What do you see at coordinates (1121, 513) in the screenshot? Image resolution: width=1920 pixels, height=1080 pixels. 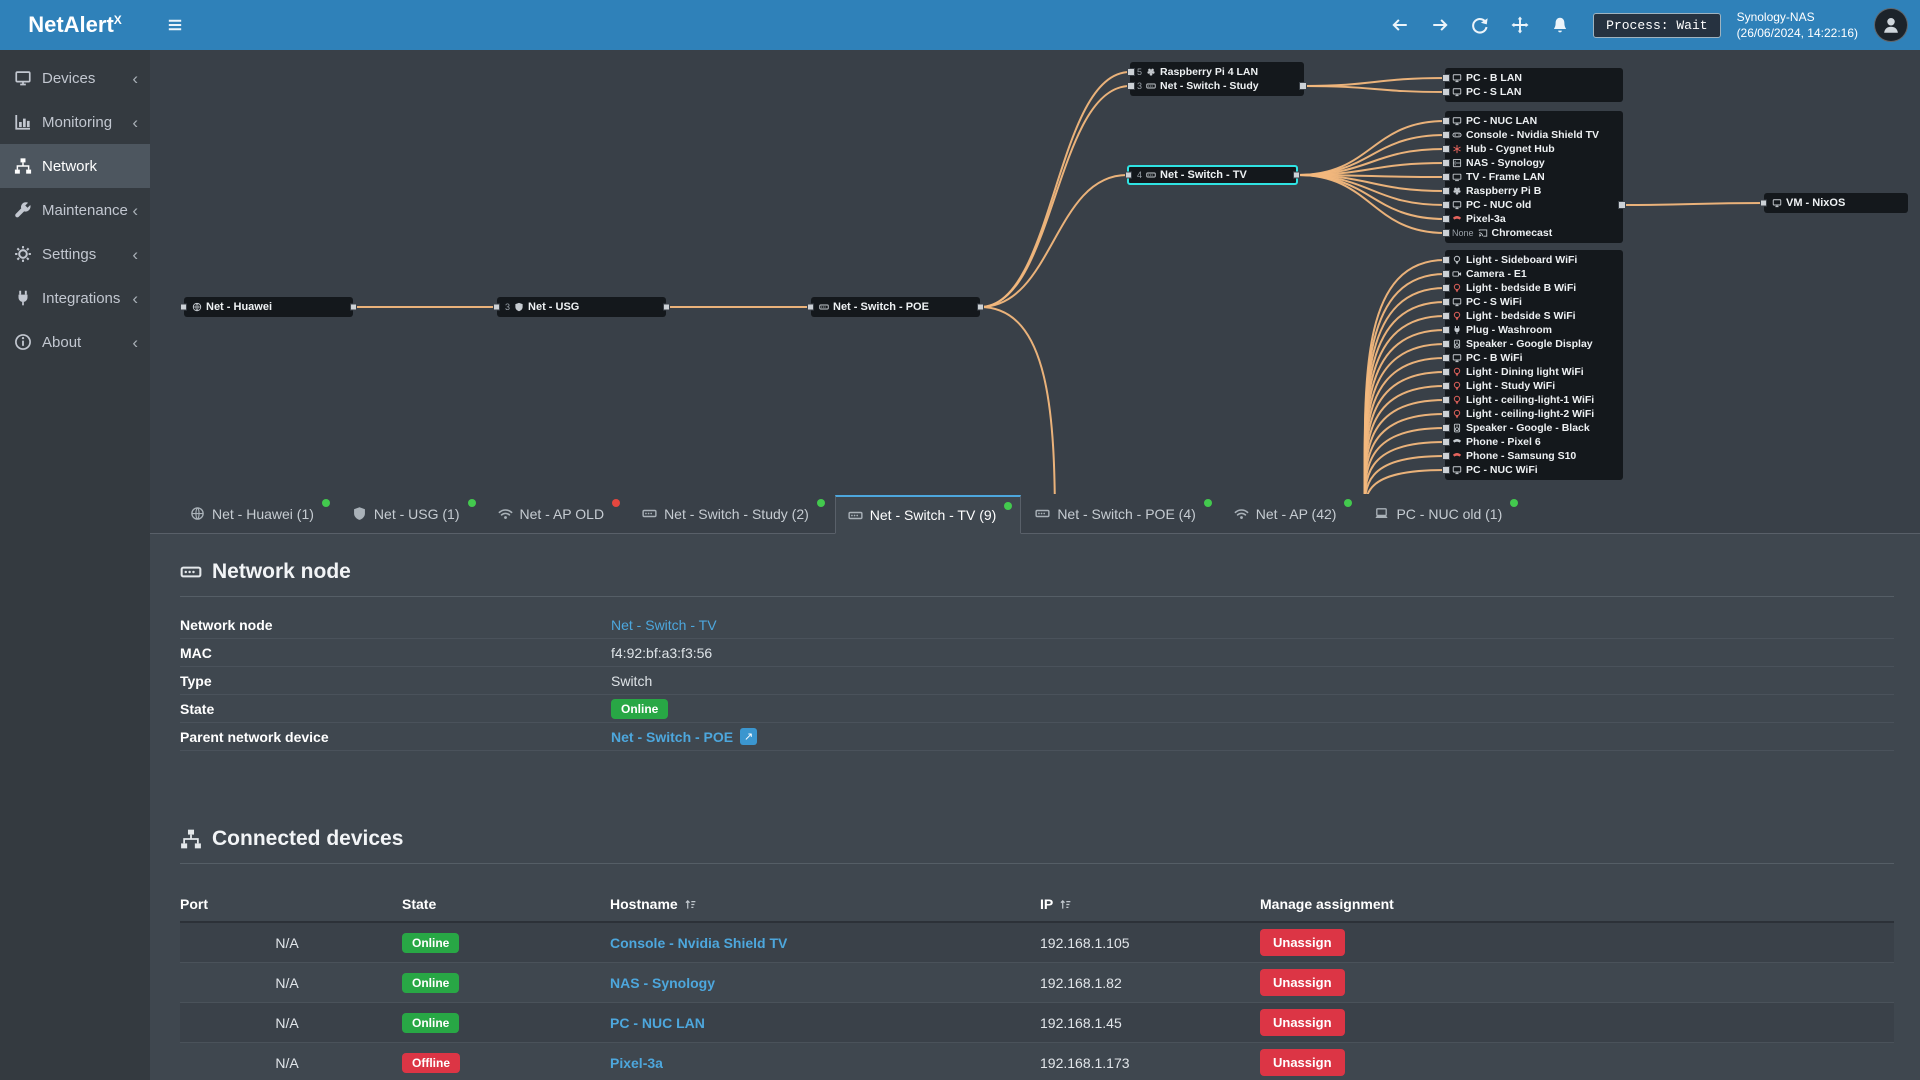 I see `tab-net-switch-poe-4: Net - Switch - POE (4)` at bounding box center [1121, 513].